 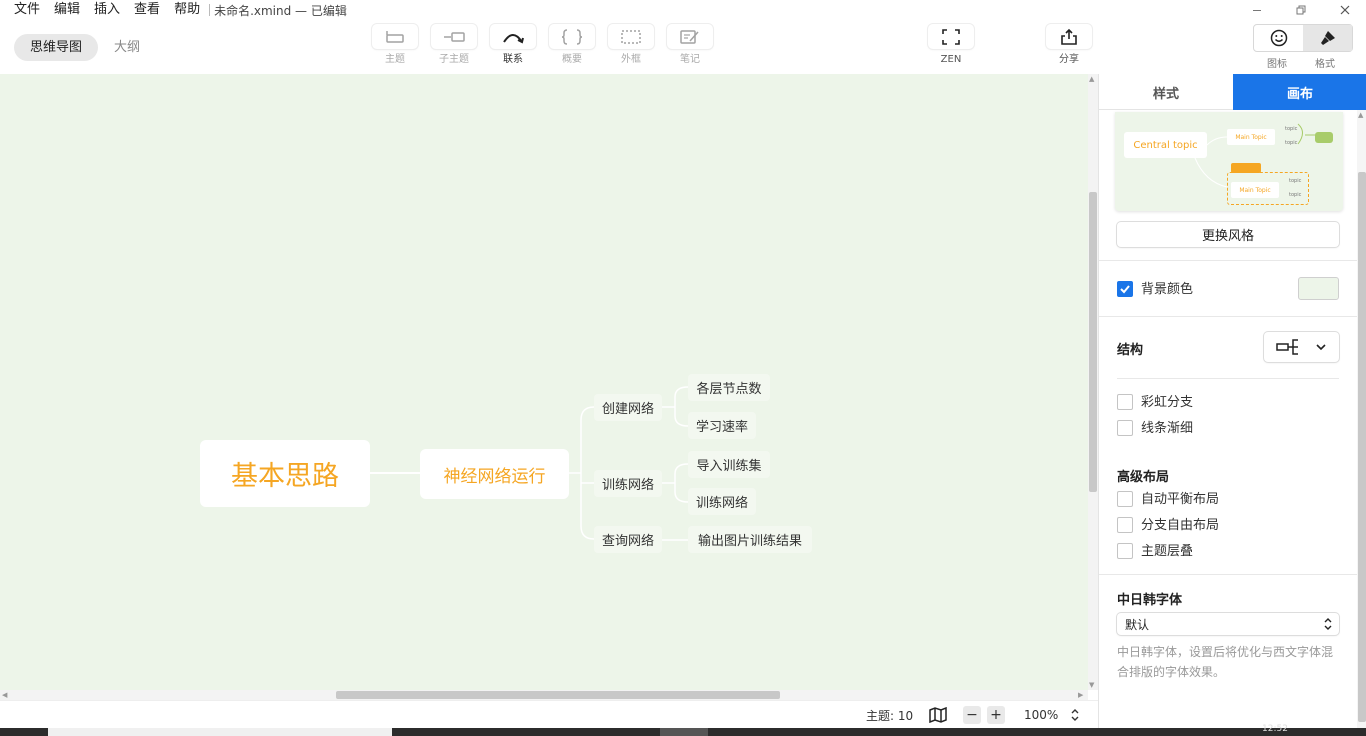 I want to click on zen-label: ZEN, so click(x=951, y=59).